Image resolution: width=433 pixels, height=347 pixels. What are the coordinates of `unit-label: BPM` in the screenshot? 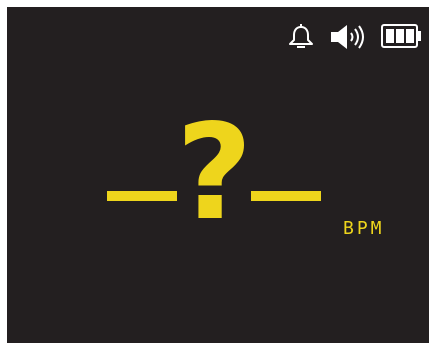 It's located at (364, 228).